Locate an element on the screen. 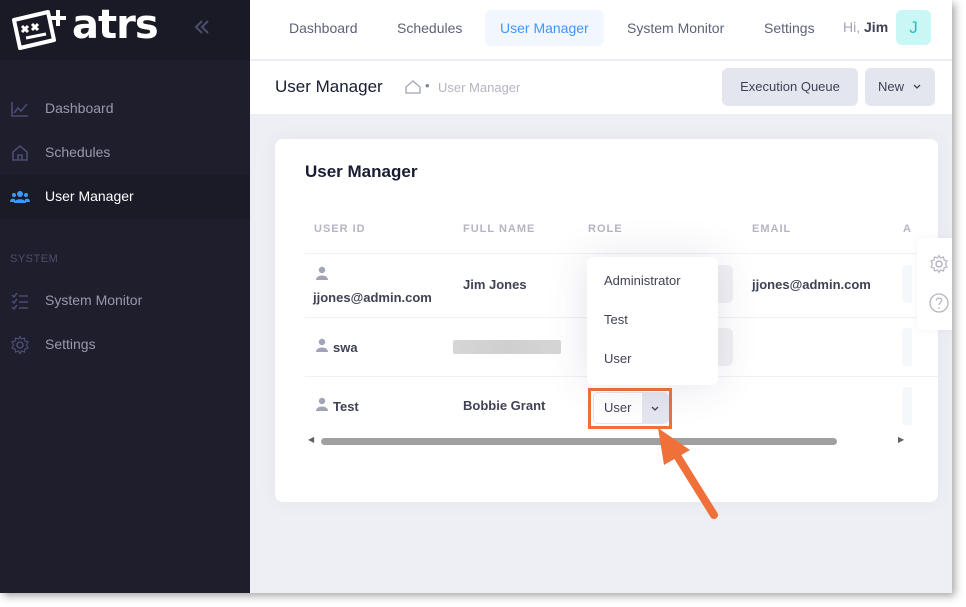 The image size is (966, 607). floating-side-panel is located at coordinates (934, 284).